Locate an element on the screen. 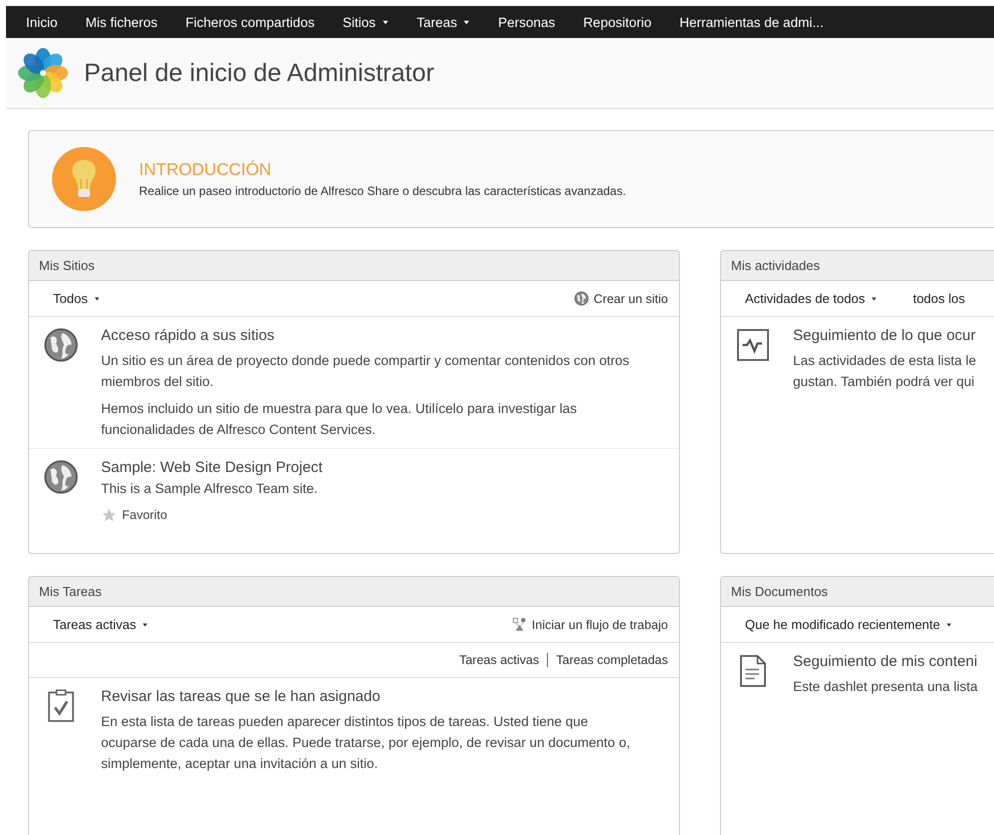 This screenshot has width=994, height=835. site-description: This is a Sample Alfresco Team site. is located at coordinates (210, 489).